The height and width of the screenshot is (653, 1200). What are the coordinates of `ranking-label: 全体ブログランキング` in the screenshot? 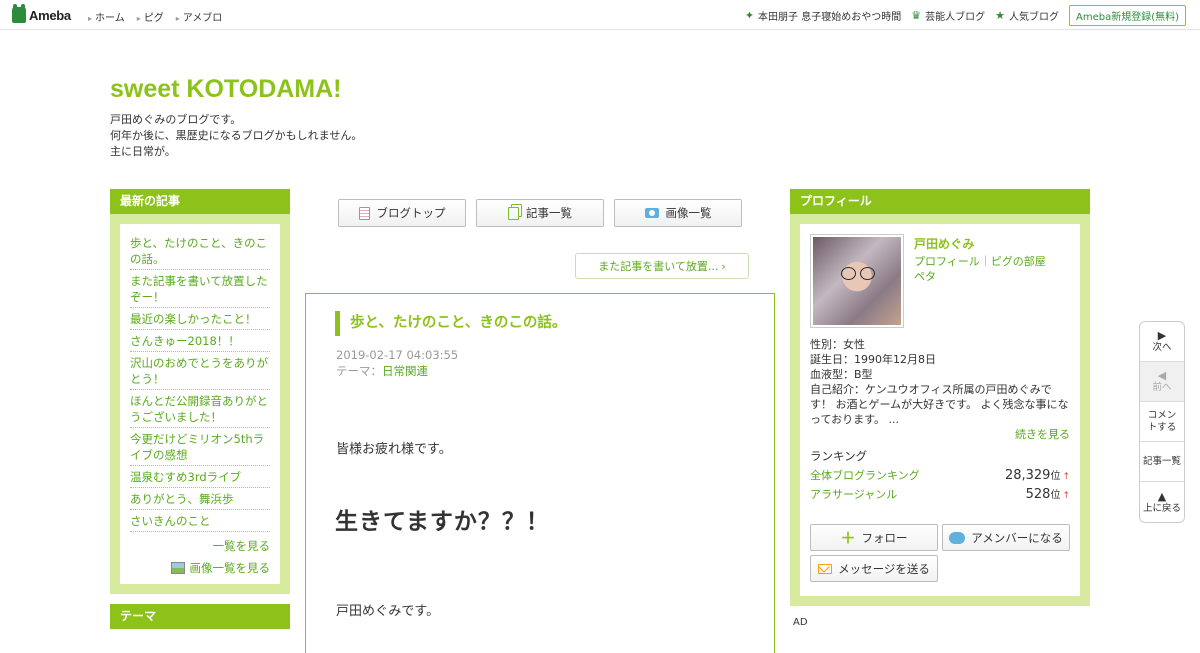 It's located at (865, 475).